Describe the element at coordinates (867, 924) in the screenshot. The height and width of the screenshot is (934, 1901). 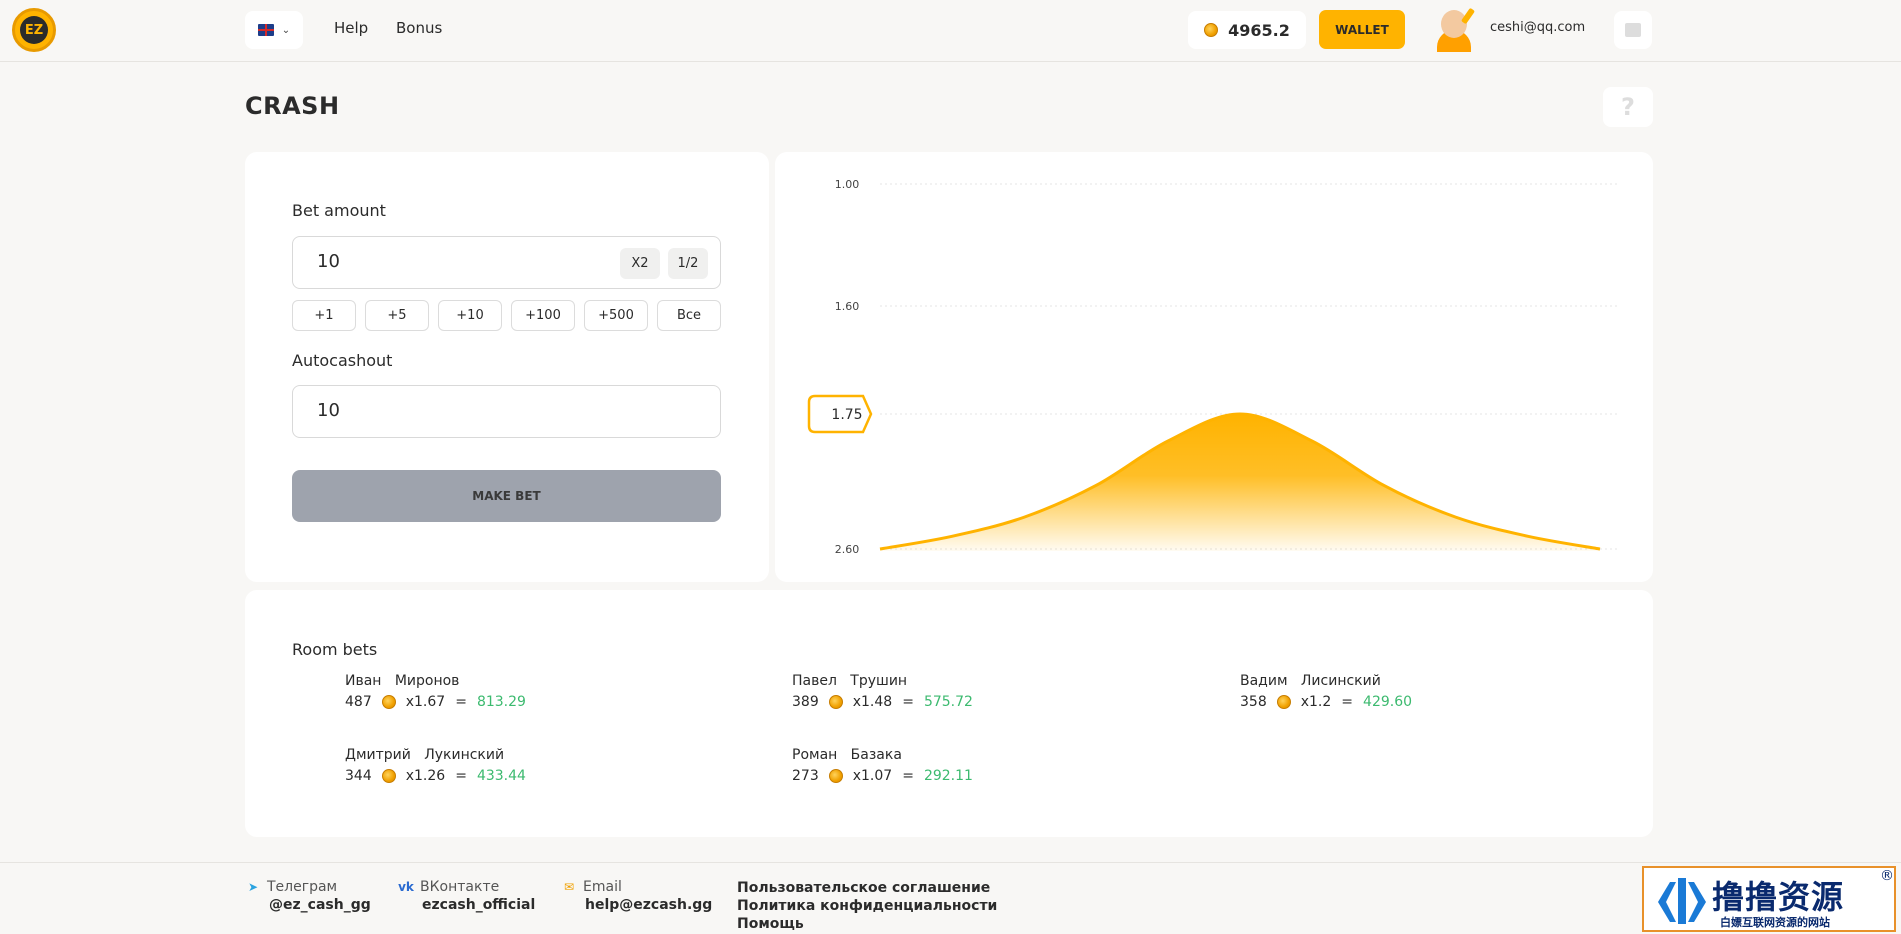
I see `footer-link-help: Помощь` at that location.